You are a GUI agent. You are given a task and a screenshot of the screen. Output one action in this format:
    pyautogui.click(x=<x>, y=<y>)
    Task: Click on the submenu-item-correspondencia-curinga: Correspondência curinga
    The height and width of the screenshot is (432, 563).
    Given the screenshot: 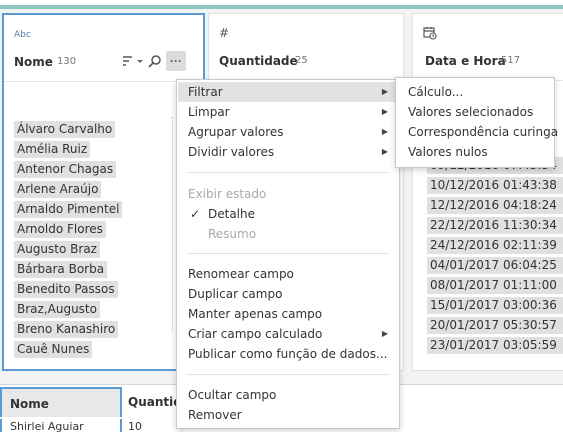 What is the action you would take?
    pyautogui.click(x=477, y=132)
    